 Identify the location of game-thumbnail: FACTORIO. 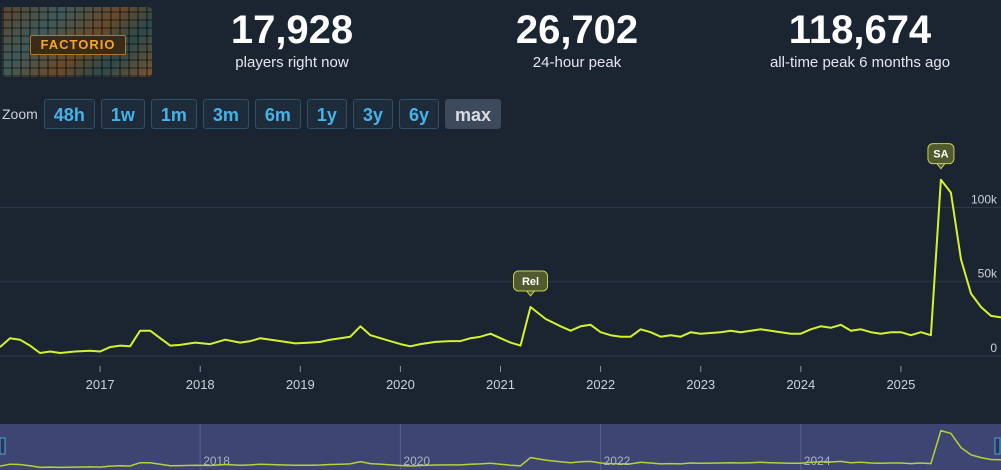
(77, 42).